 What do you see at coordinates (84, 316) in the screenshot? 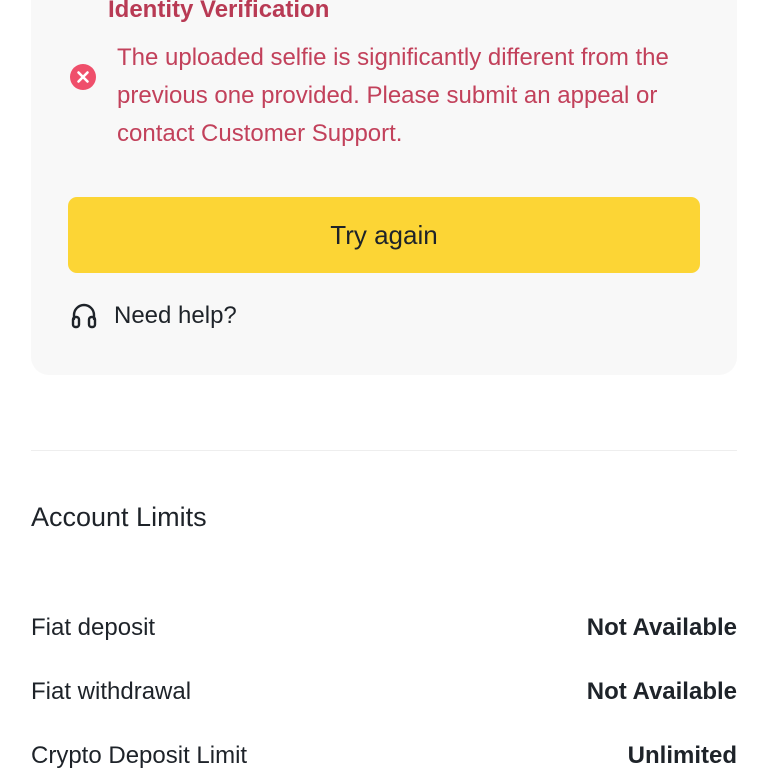
I see `headset-icon` at bounding box center [84, 316].